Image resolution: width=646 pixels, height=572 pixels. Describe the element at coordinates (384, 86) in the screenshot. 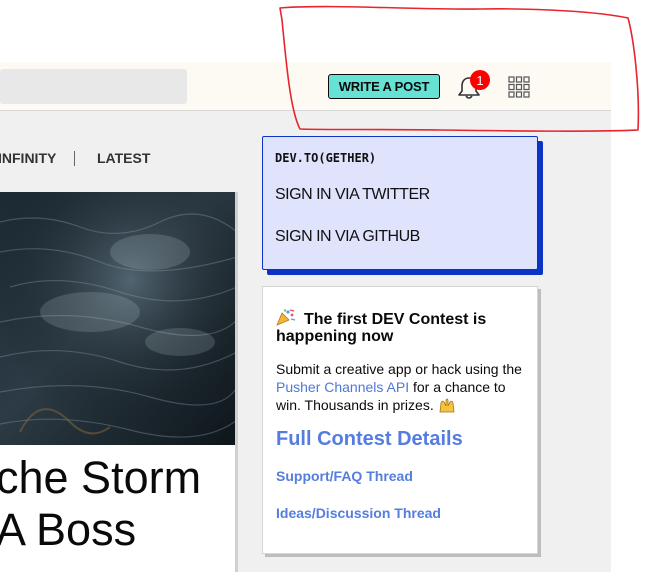

I see `write-post-button: WRITE A POST` at that location.